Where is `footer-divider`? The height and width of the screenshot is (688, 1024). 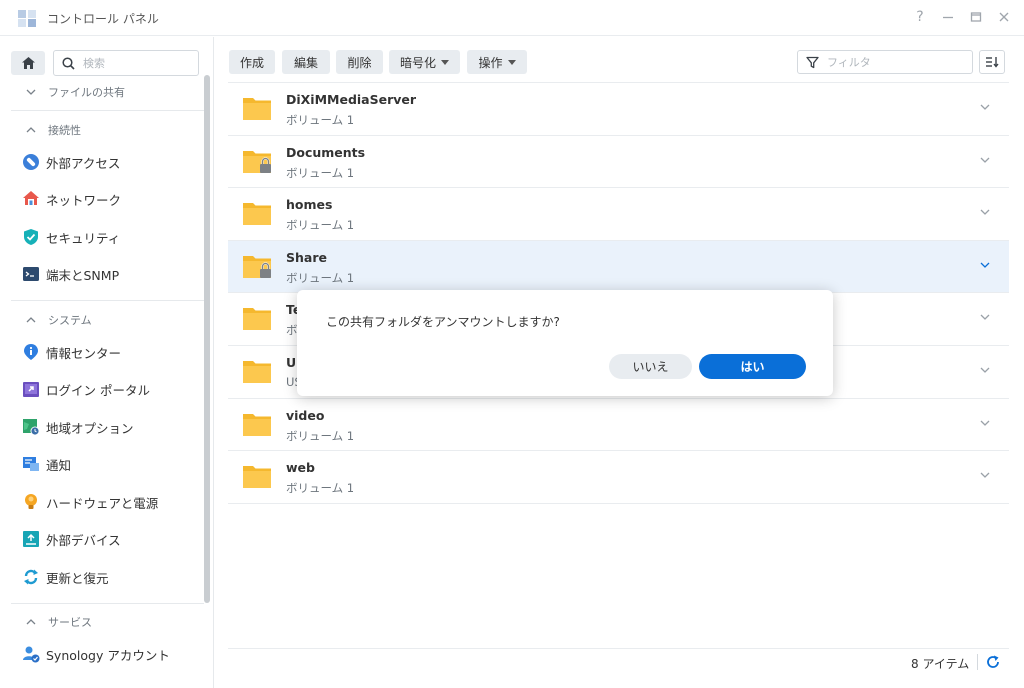
footer-divider is located at coordinates (618, 648).